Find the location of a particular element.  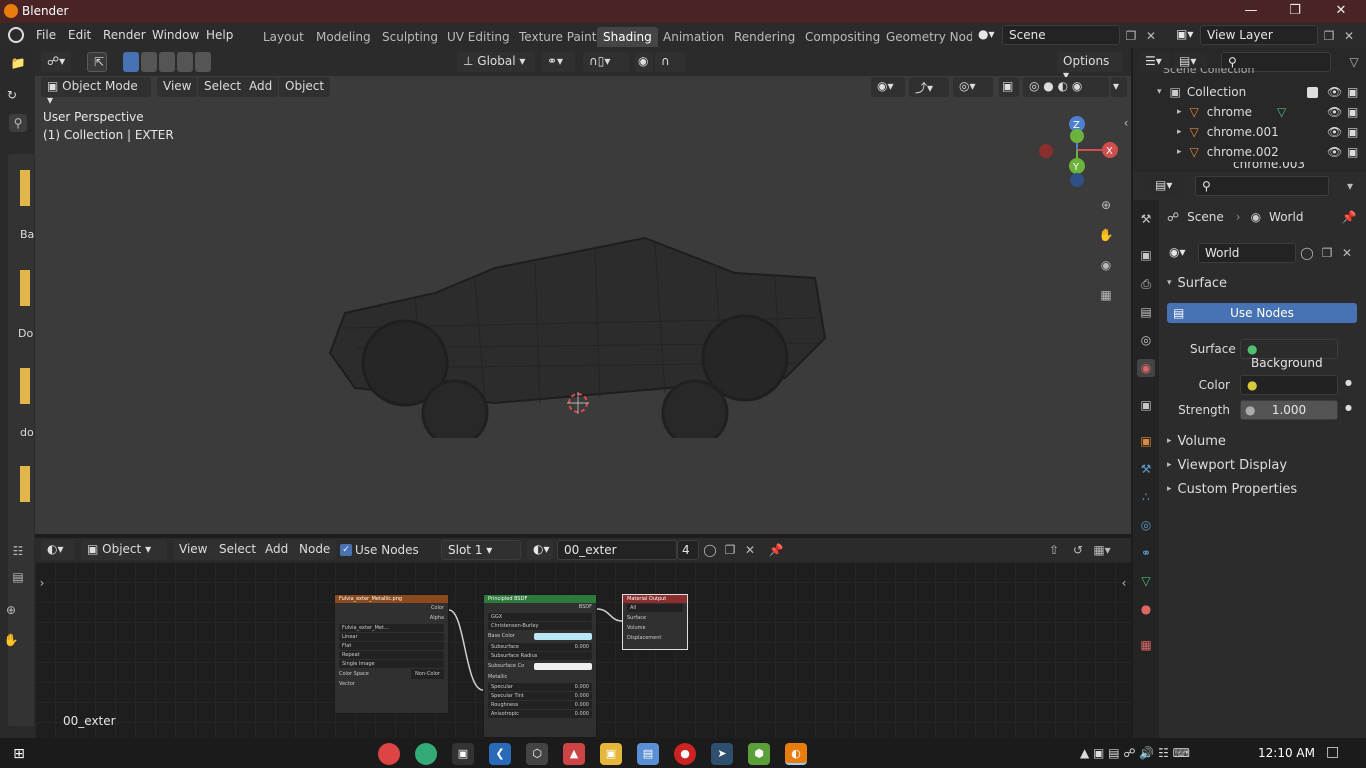

close-window-button: ✕ is located at coordinates (1341, 11).